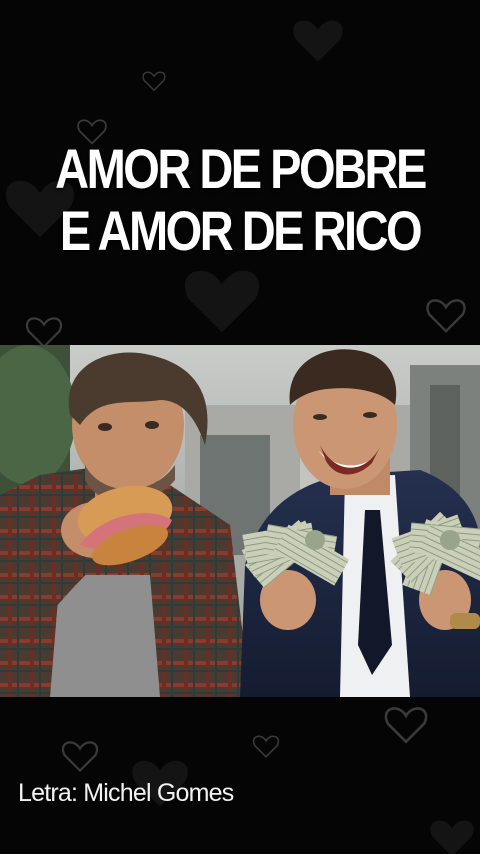 This screenshot has width=480, height=854. I want to click on page-title: AMOR DE POBRE E AMOR DE RICO, so click(240, 200).